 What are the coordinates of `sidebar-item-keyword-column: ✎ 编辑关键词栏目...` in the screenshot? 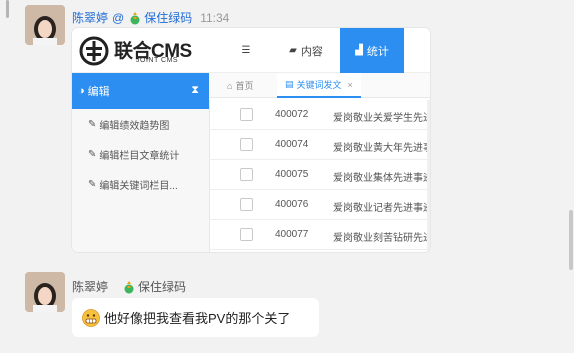 It's located at (140, 184).